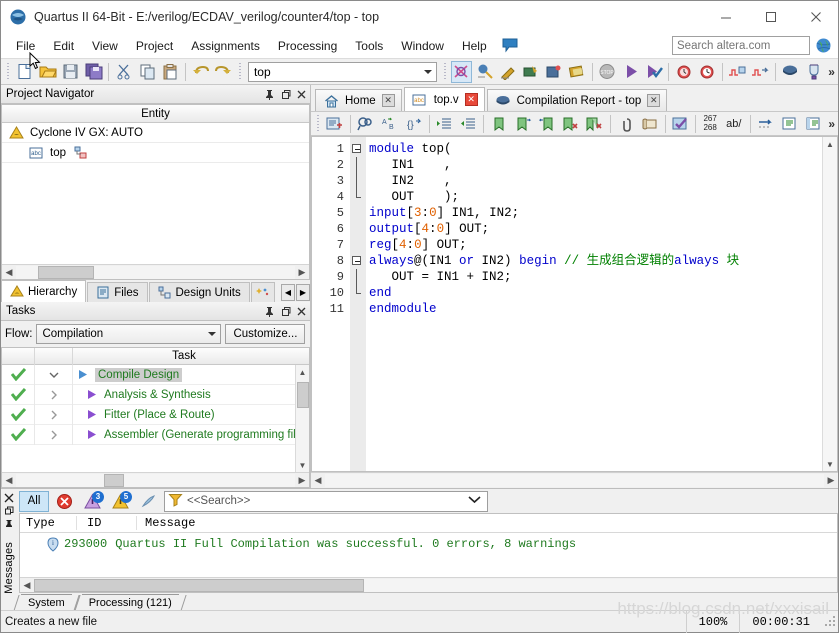 This screenshot has width=839, height=633. What do you see at coordinates (653, 72) in the screenshot?
I see `start-compilation-check-icon` at bounding box center [653, 72].